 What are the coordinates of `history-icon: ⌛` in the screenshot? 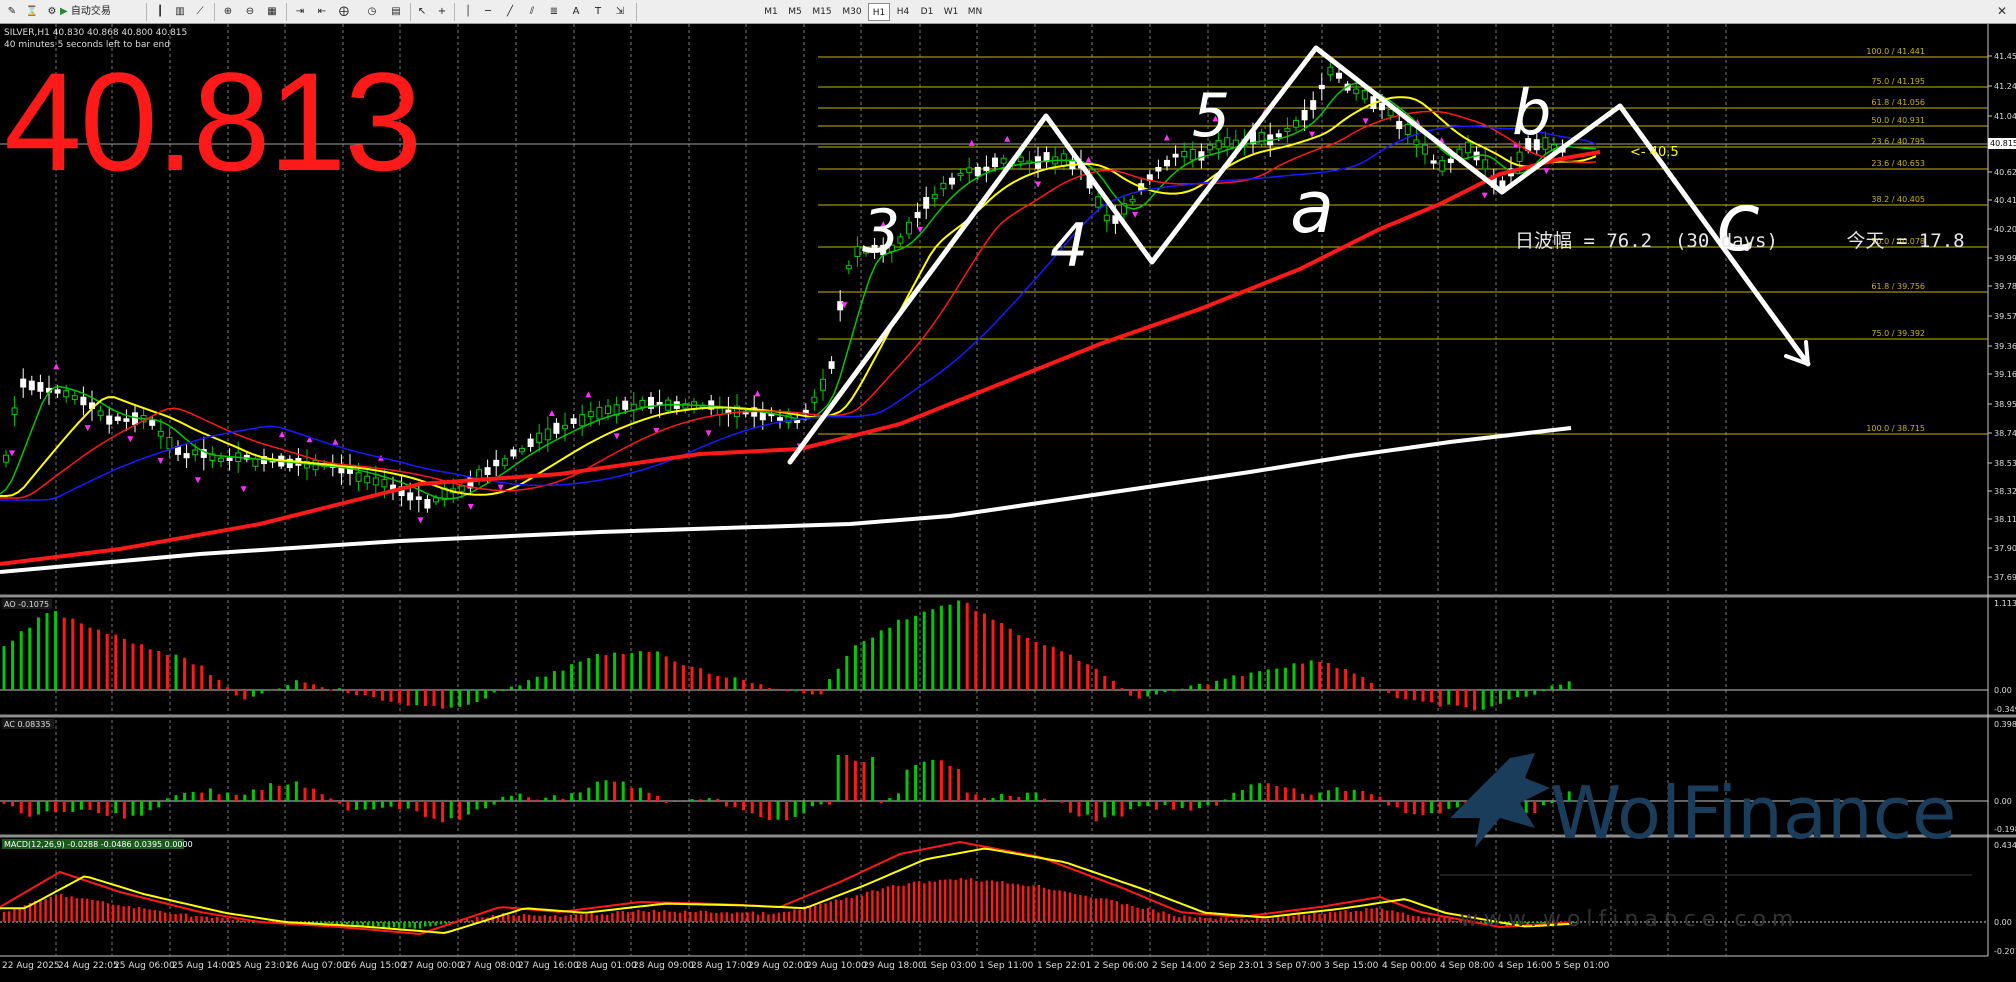 It's located at (32, 12).